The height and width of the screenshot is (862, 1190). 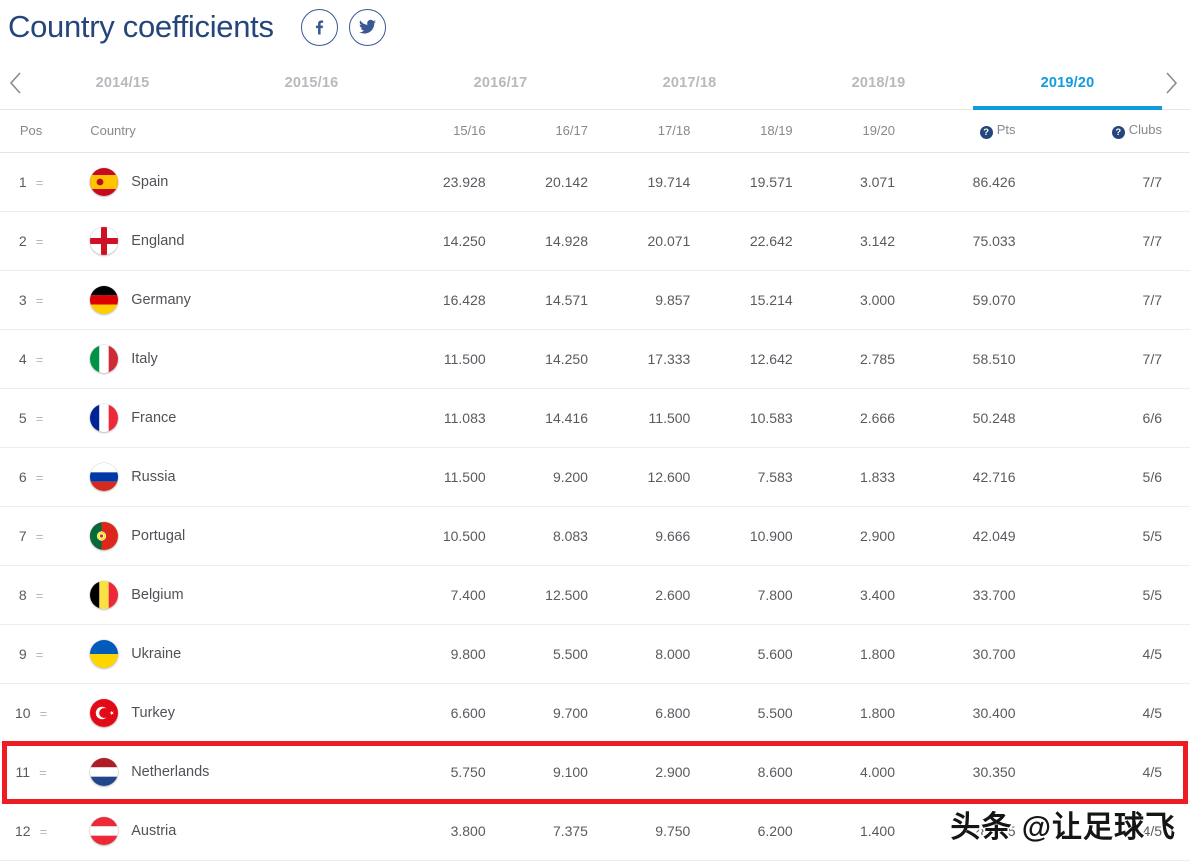 What do you see at coordinates (31, 241) in the screenshot?
I see `cell-position: 2 =` at bounding box center [31, 241].